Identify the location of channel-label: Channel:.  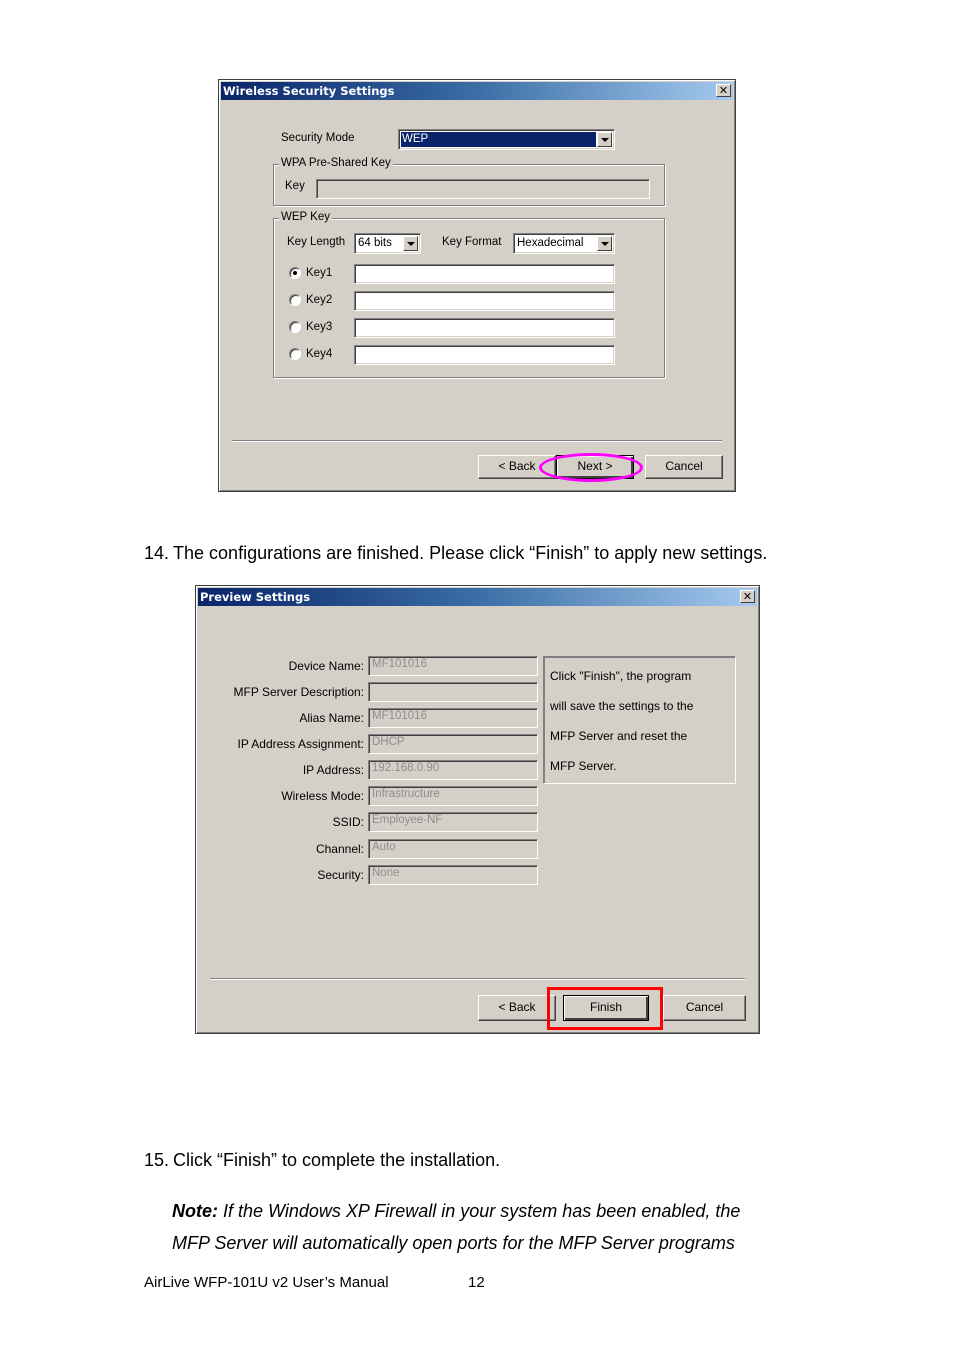
(339, 849).